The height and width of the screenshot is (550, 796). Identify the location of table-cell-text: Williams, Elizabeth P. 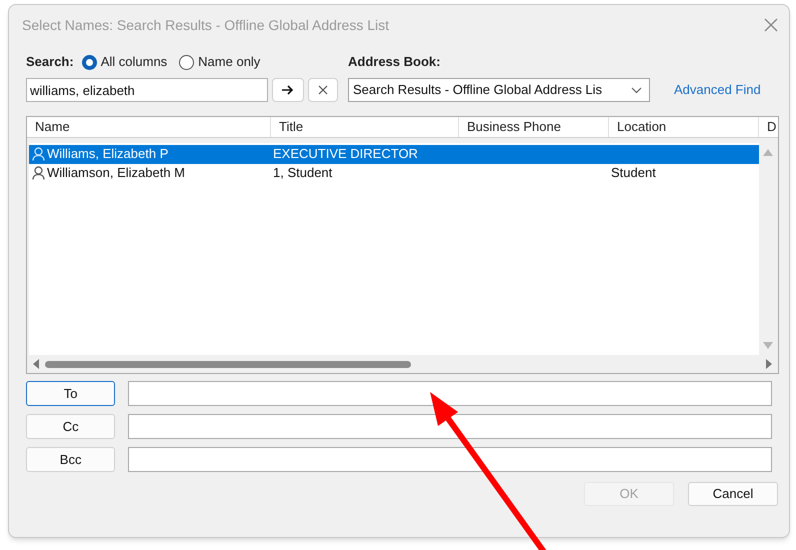
(107, 154).